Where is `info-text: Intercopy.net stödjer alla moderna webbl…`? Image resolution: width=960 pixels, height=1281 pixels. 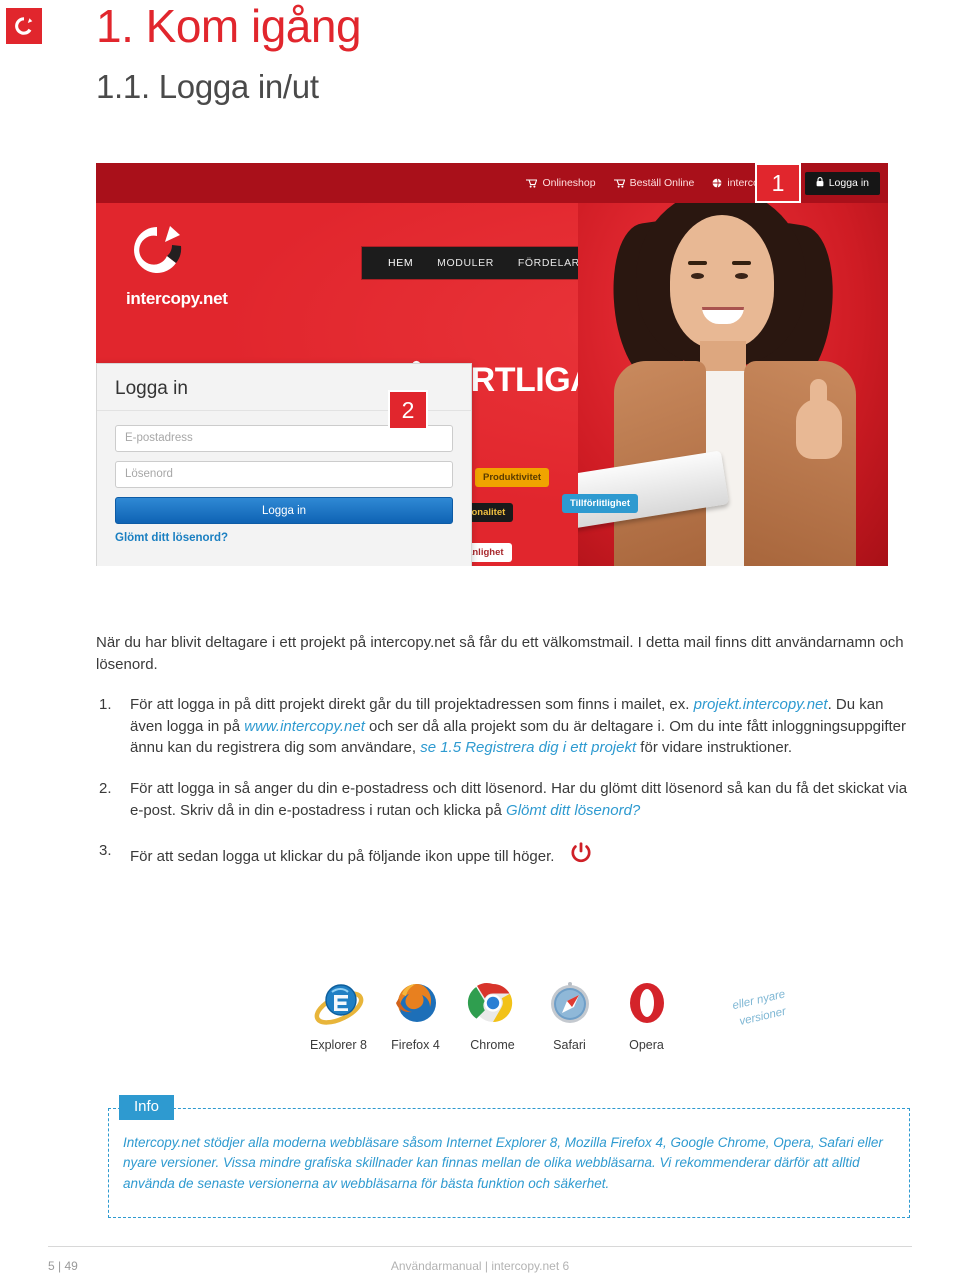
info-text: Intercopy.net stödjer alla moderna webbl… is located at coordinates (503, 1163).